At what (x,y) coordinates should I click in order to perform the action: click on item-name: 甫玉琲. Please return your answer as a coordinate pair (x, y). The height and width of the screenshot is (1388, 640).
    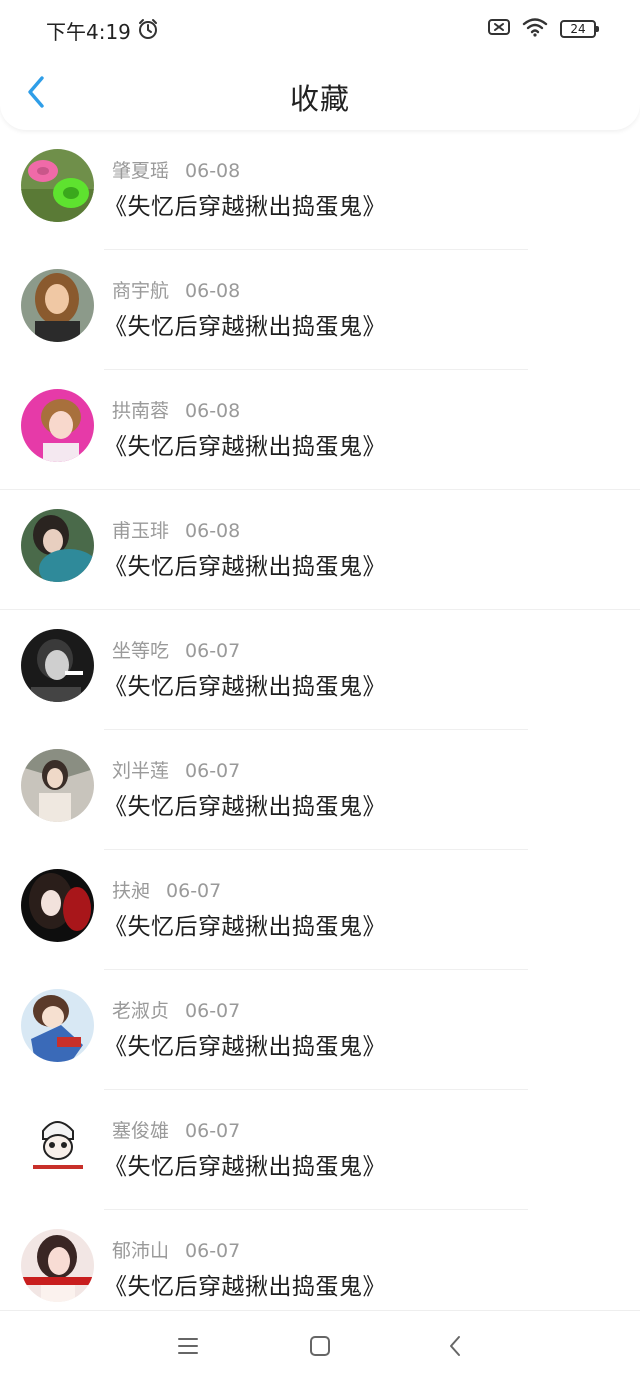
    Looking at the image, I should click on (141, 531).